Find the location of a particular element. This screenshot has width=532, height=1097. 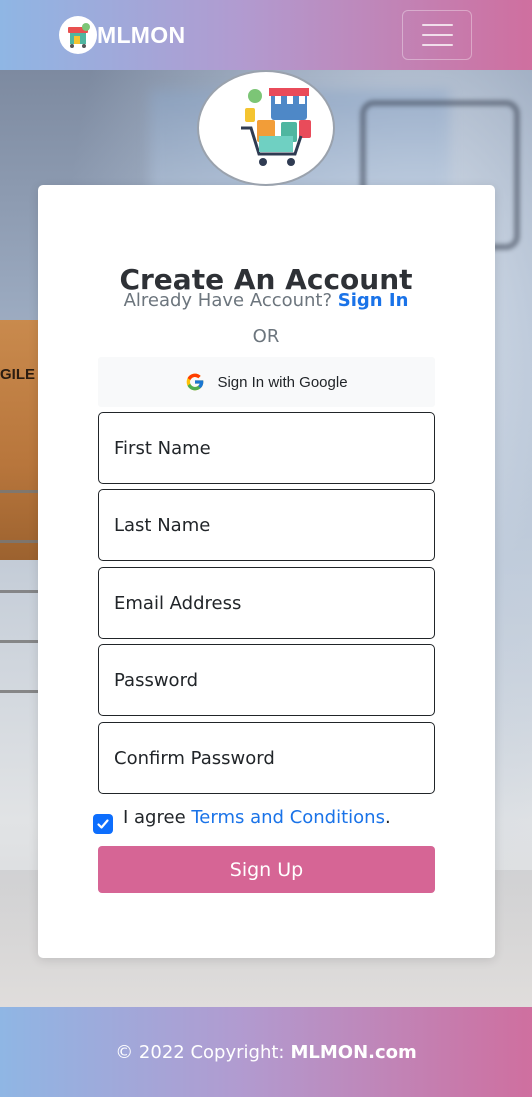

brand-link: MLMON is located at coordinates (122, 35).